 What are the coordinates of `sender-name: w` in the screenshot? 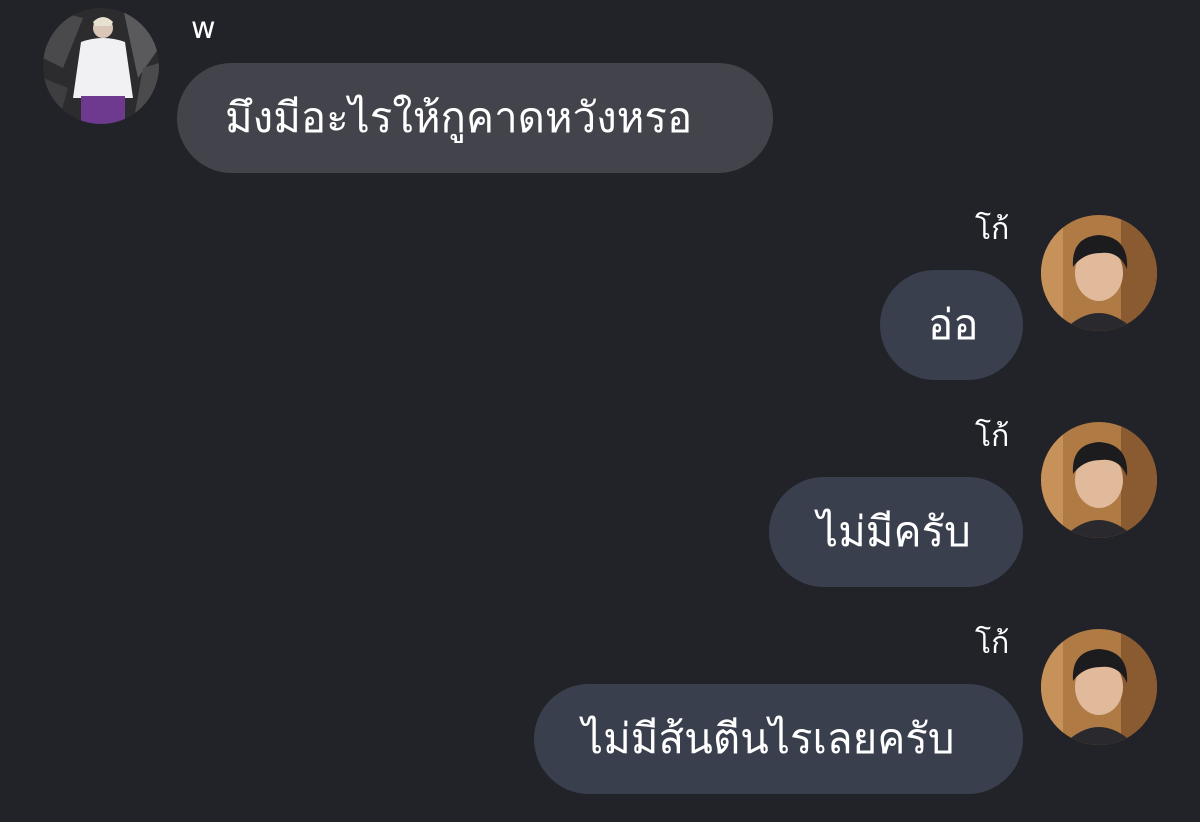 It's located at (203, 28).